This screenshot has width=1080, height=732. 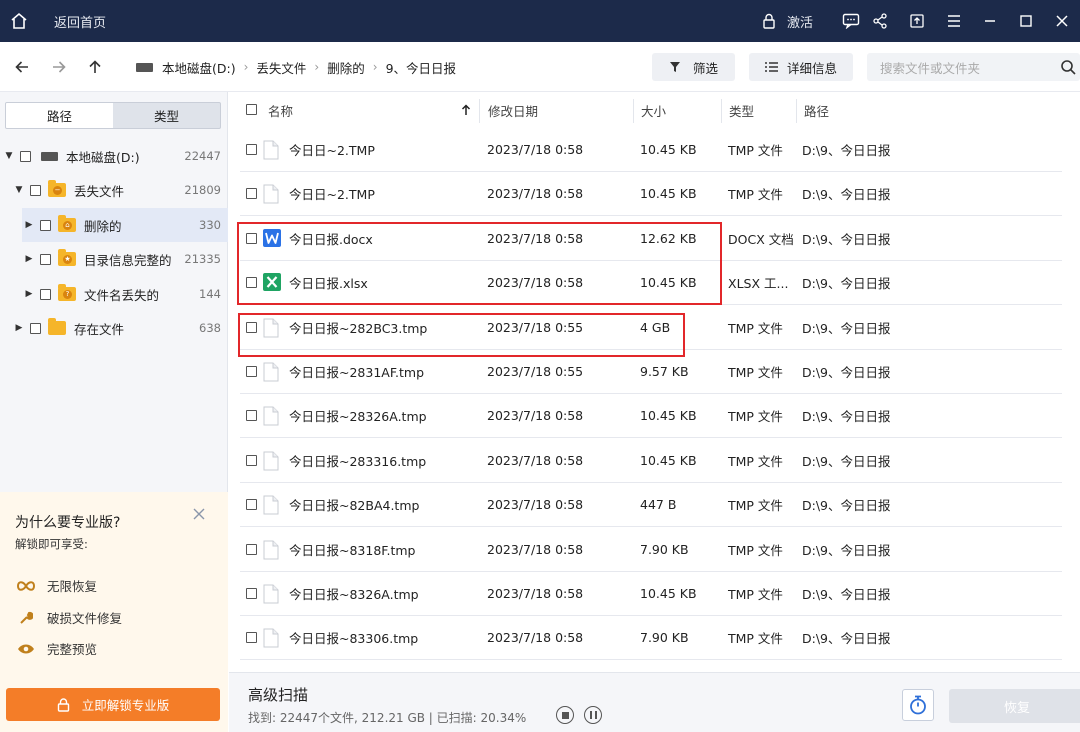 I want to click on tree-item-name-lost: ▶ ? 文件名丢失的 144, so click(x=114, y=294).